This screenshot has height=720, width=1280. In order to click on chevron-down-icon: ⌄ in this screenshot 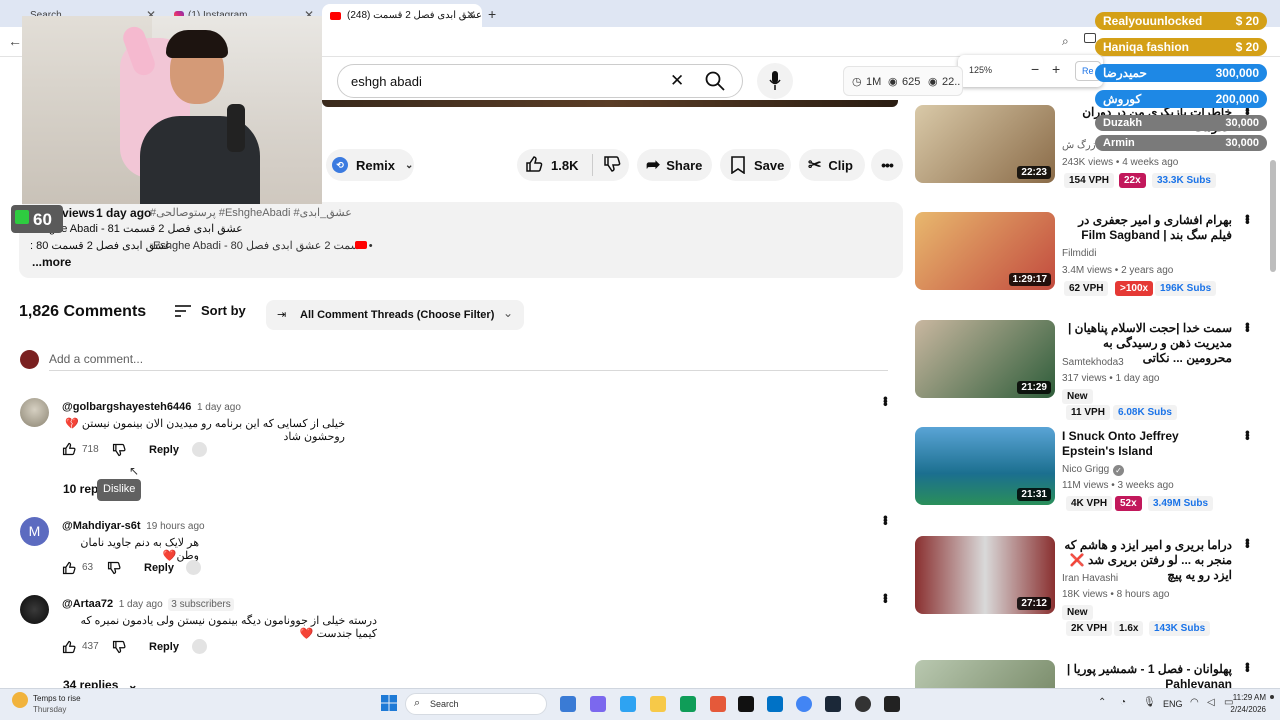, I will do `click(409, 165)`.